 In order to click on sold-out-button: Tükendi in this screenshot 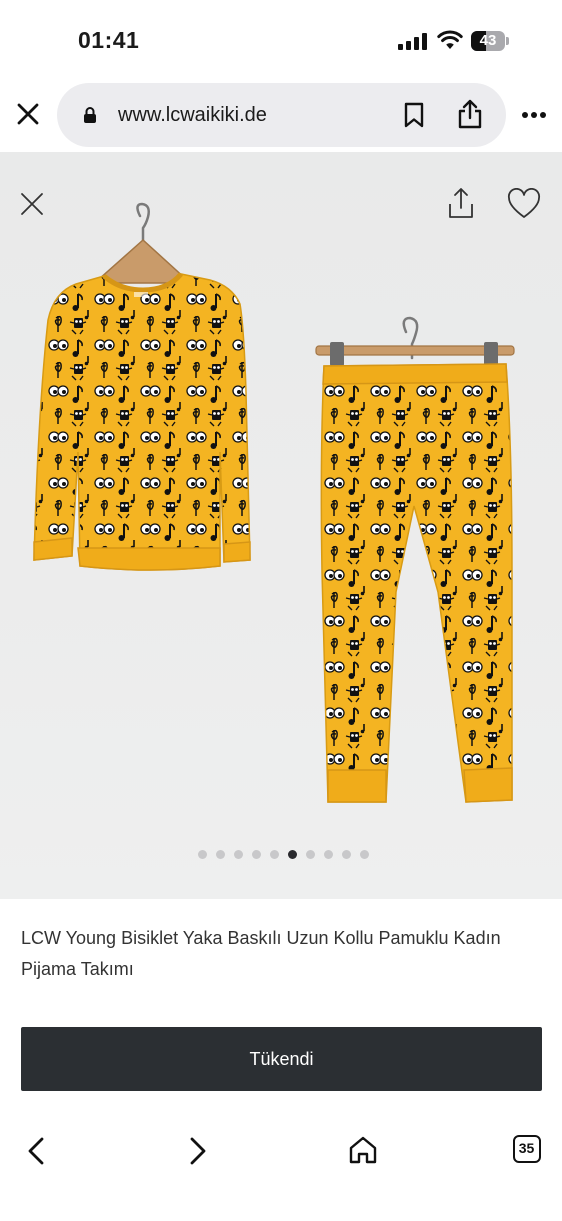, I will do `click(281, 1059)`.